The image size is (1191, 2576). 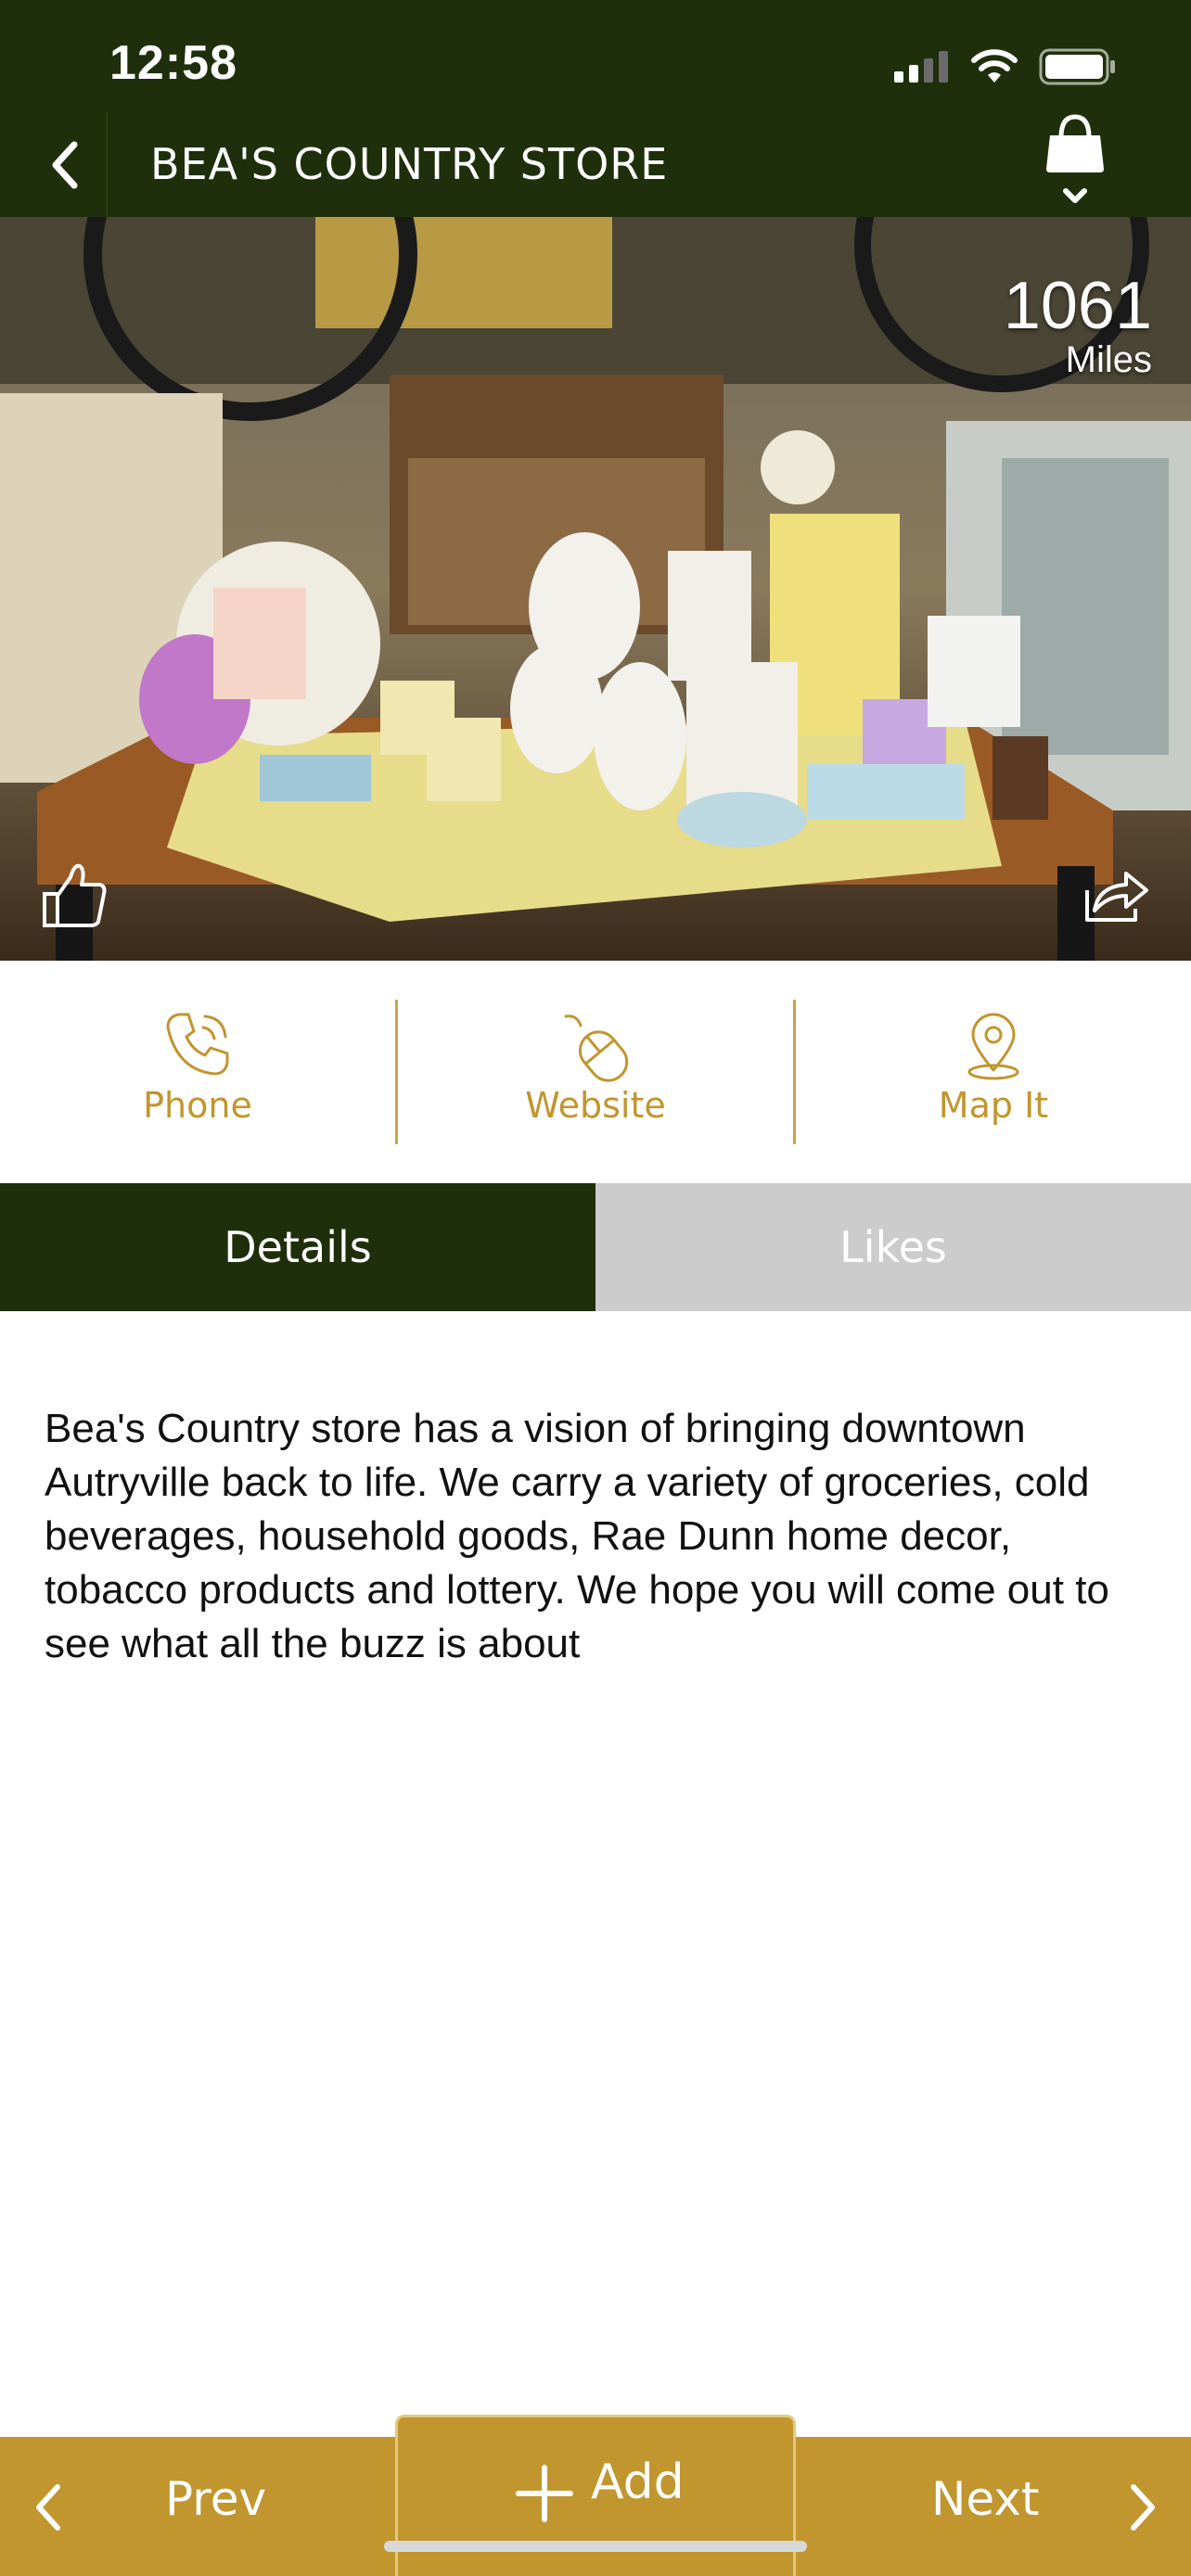 What do you see at coordinates (638, 2482) in the screenshot?
I see `add-label: Add` at bounding box center [638, 2482].